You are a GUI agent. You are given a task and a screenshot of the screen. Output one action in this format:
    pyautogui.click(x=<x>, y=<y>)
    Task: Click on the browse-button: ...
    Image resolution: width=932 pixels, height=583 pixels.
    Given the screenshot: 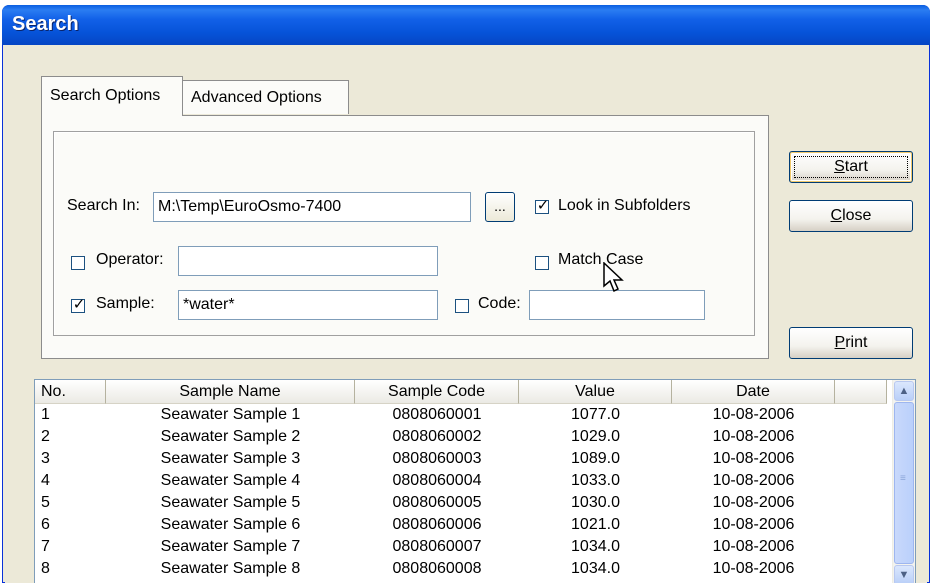 What is the action you would take?
    pyautogui.click(x=500, y=207)
    